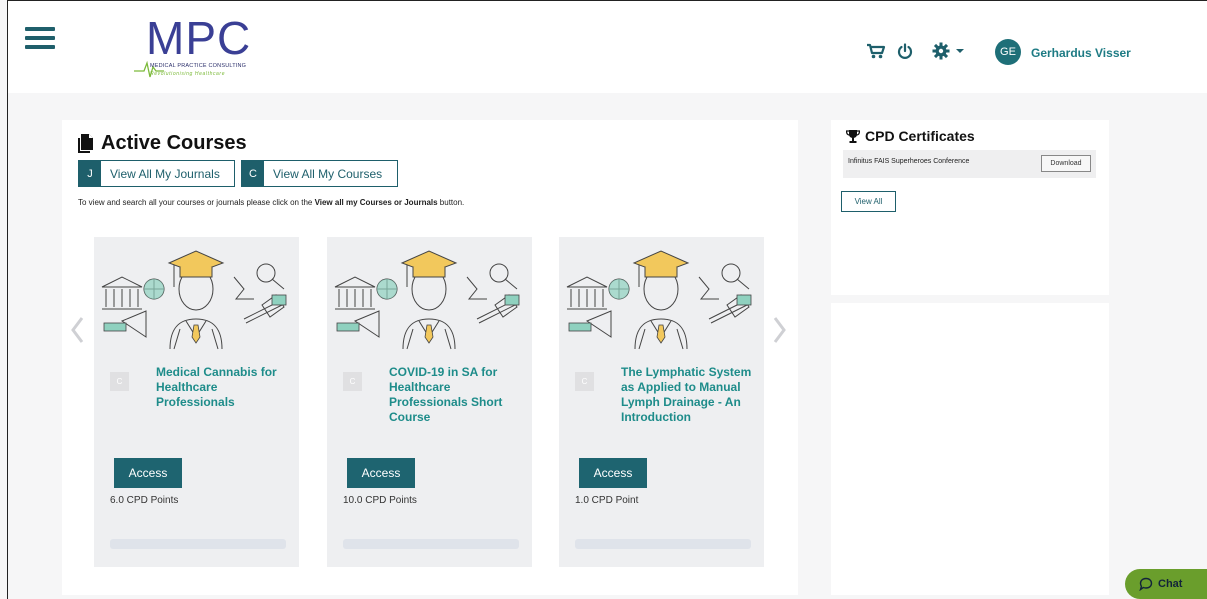  Describe the element at coordinates (868, 201) in the screenshot. I see `view-all-certificates-button: View All` at that location.